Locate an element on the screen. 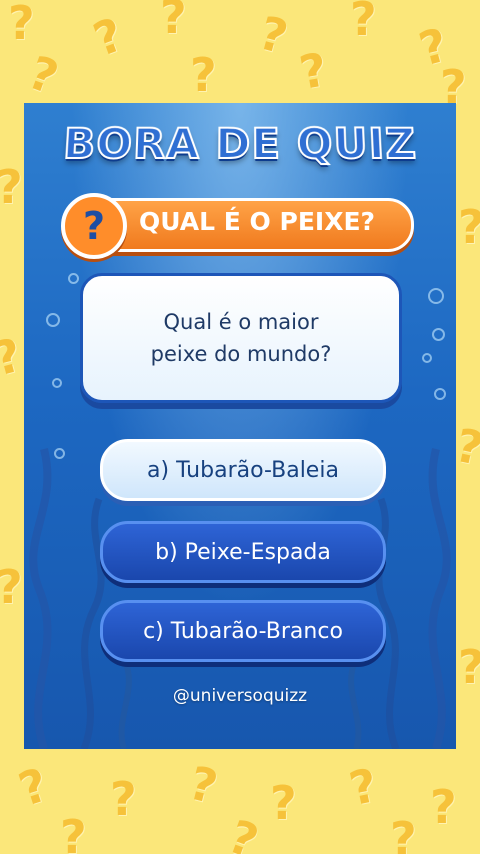 The width and height of the screenshot is (480, 854). option-b-button: b) Peixe-Espada is located at coordinates (243, 552).